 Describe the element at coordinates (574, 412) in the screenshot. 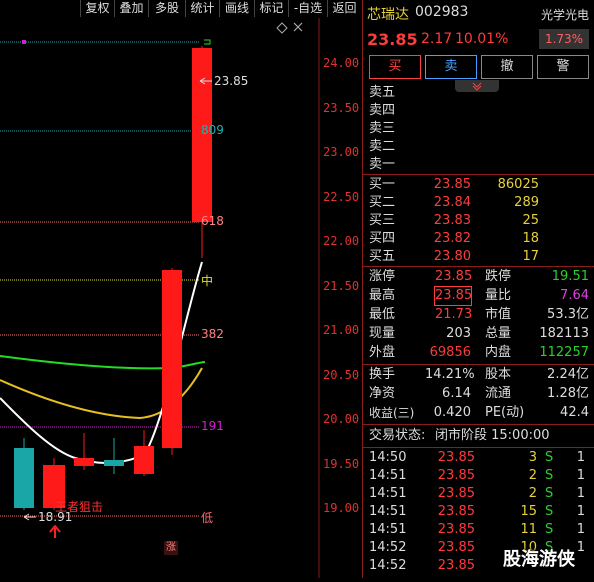

I see `pe-value: 42.4` at that location.